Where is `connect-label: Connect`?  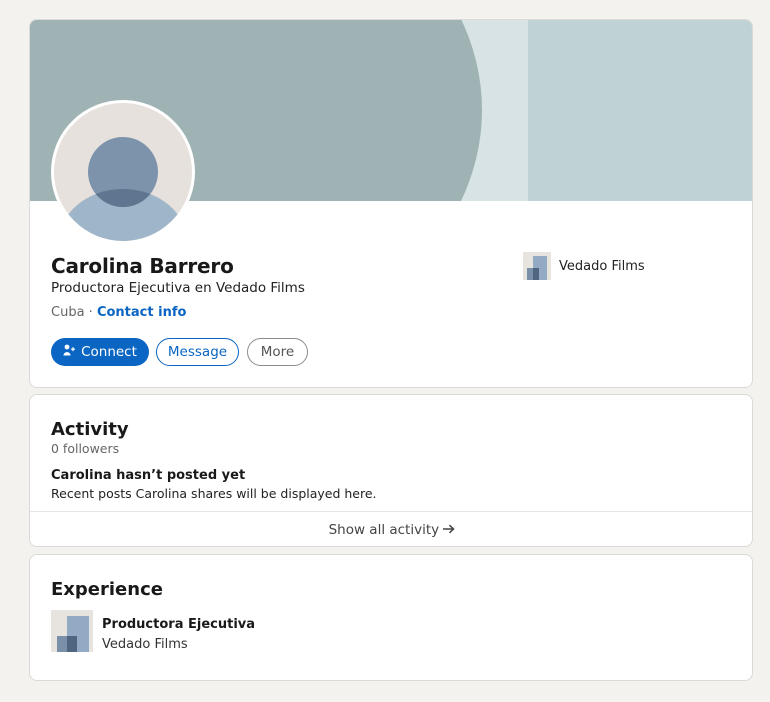 connect-label: Connect is located at coordinates (109, 352).